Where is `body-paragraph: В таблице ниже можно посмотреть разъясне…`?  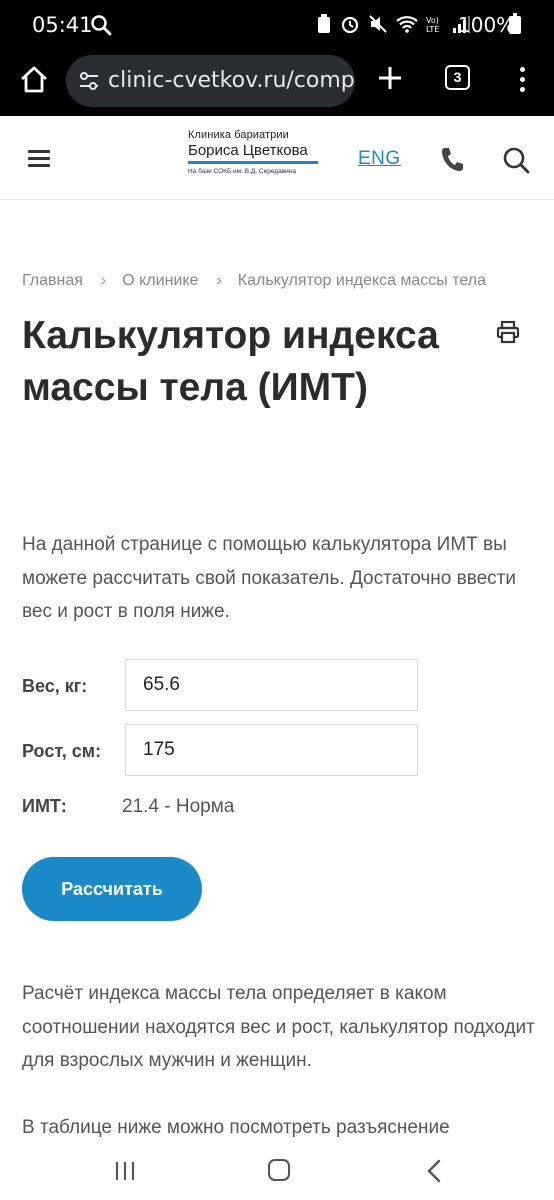 body-paragraph: В таблице ниже можно посмотреть разъясне… is located at coordinates (236, 1127).